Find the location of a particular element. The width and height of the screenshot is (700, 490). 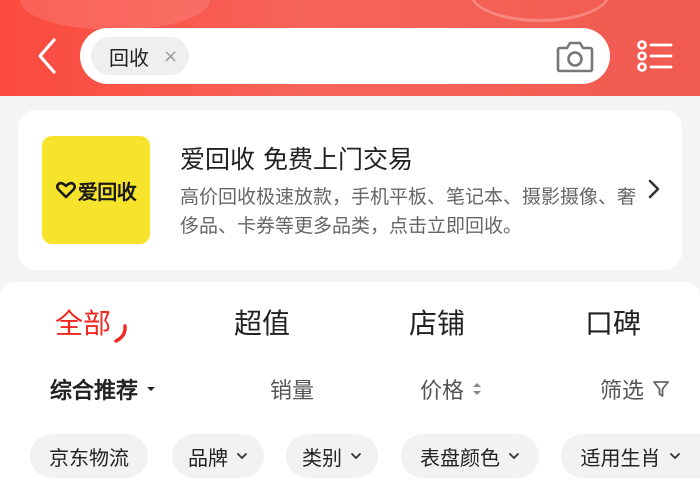

clear-keyword-icon: × is located at coordinates (170, 56).